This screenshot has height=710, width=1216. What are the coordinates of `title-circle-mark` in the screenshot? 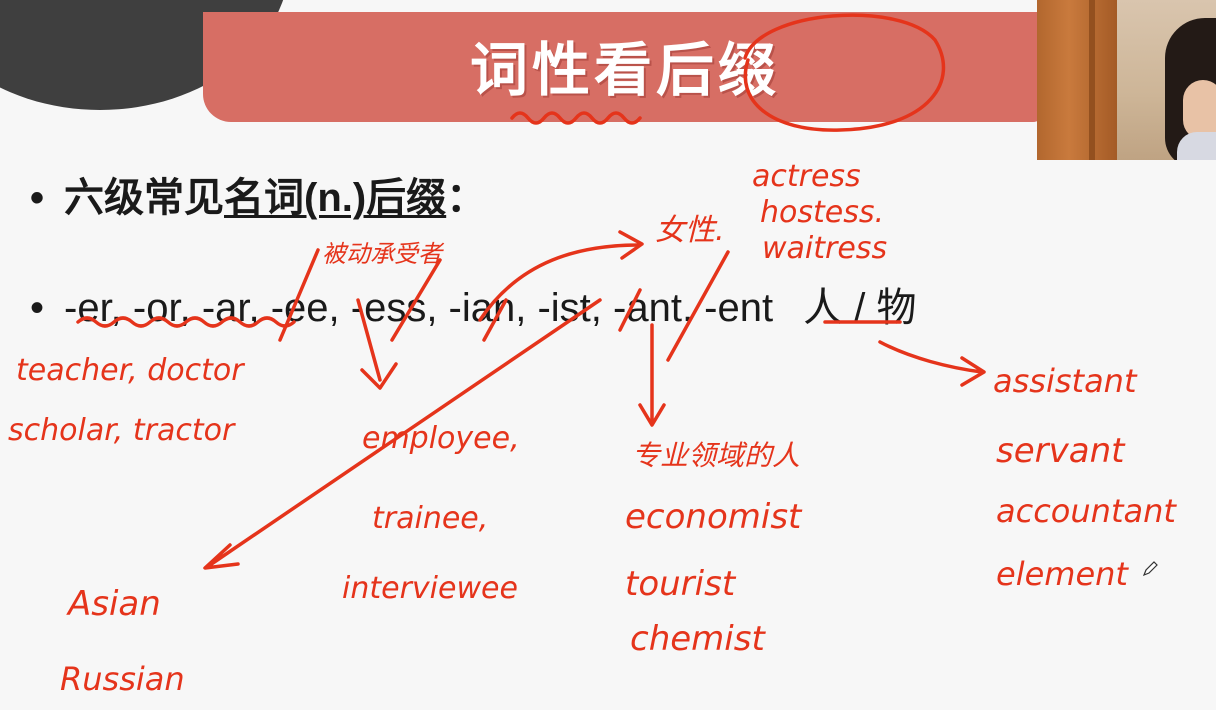 It's located at (844, 72).